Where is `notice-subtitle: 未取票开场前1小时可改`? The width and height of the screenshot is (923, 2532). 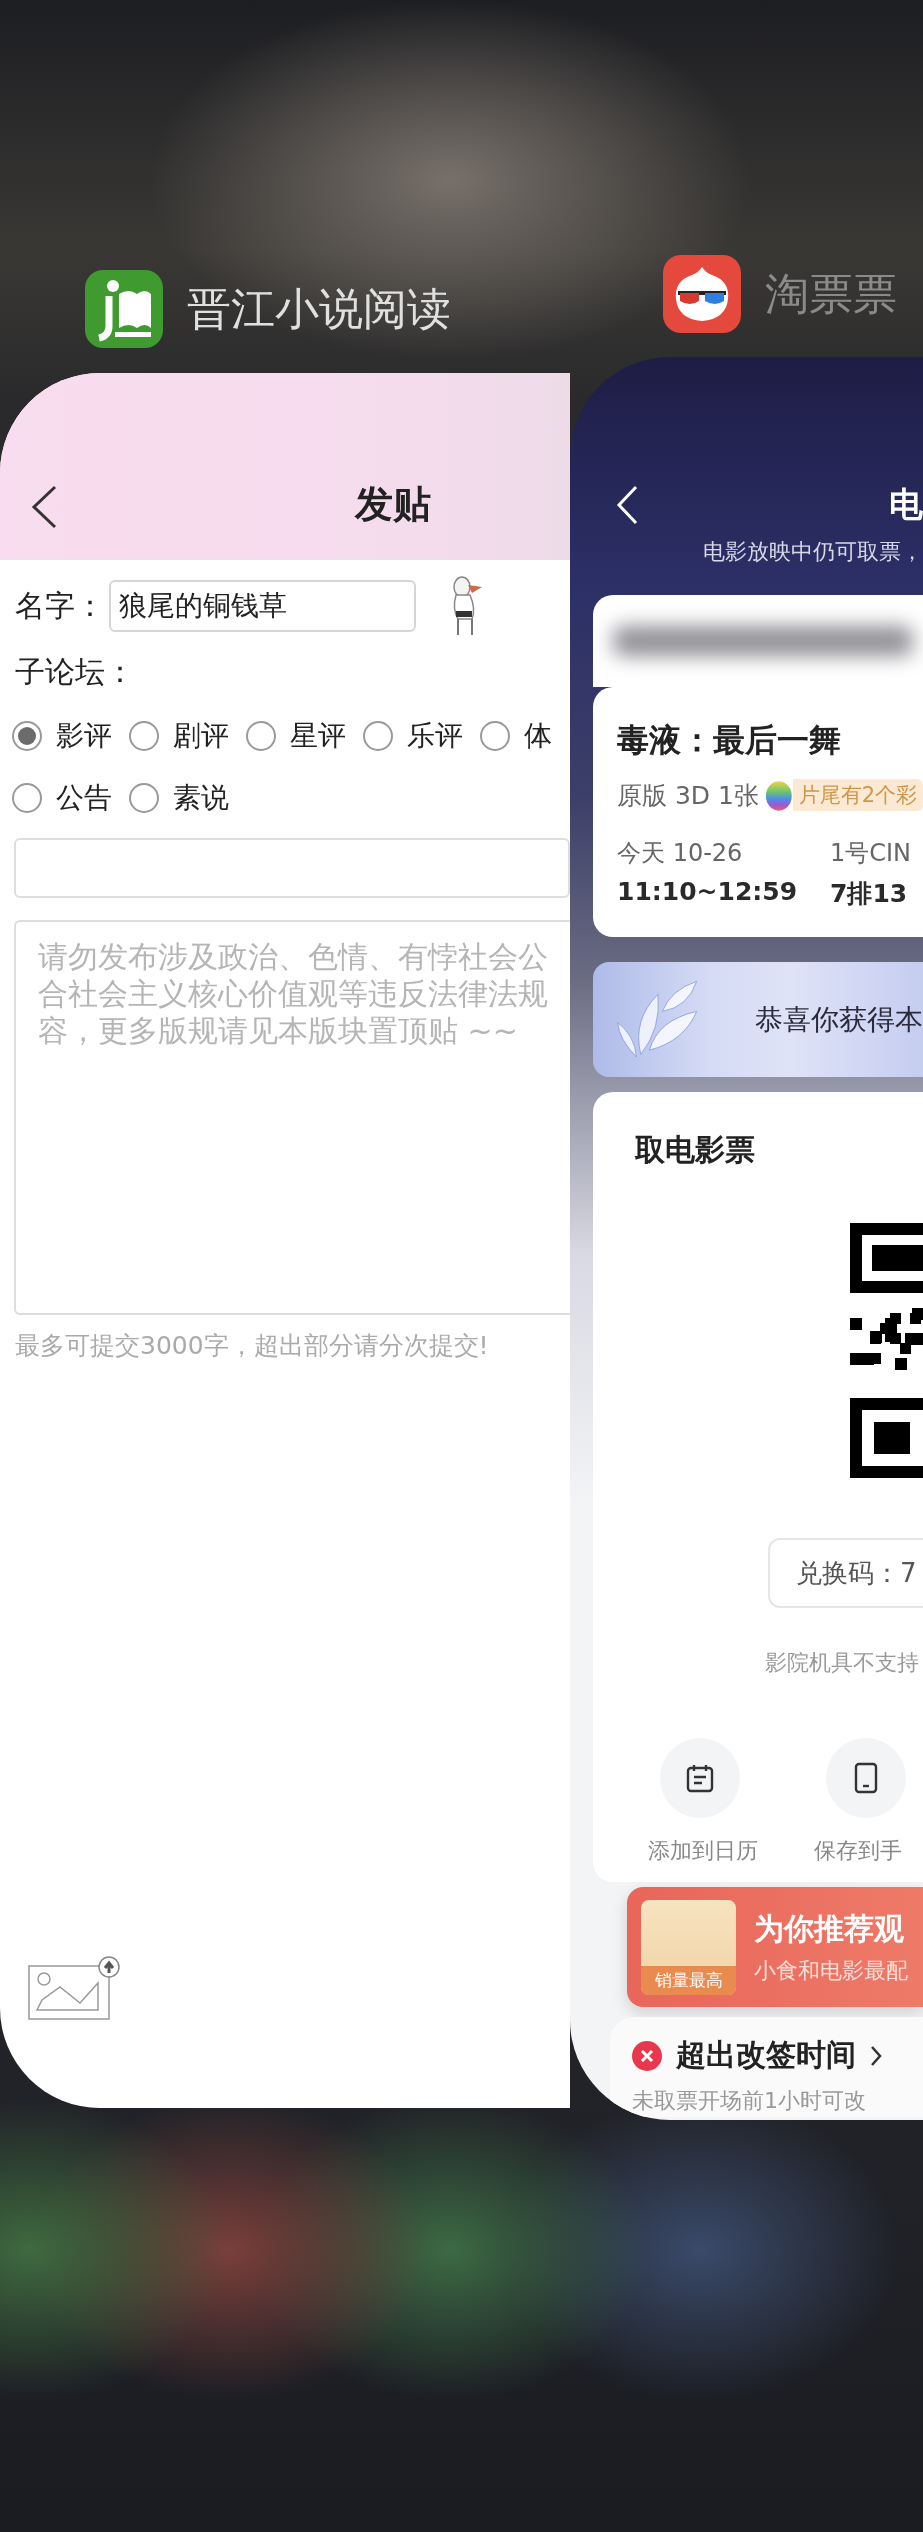 notice-subtitle: 未取票开场前1小时可改 is located at coordinates (749, 2101).